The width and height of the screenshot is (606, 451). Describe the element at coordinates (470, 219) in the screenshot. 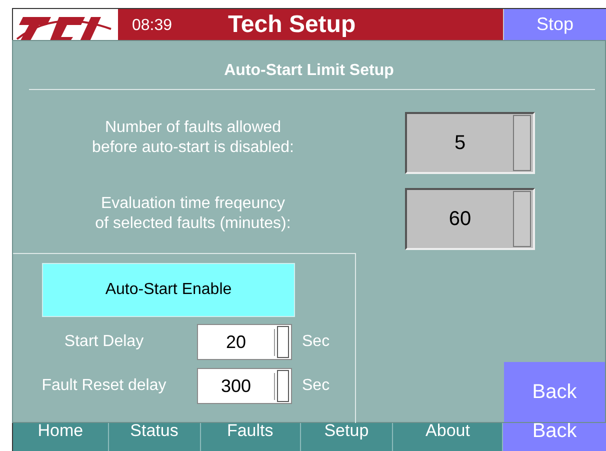

I see `value-field: 60` at that location.